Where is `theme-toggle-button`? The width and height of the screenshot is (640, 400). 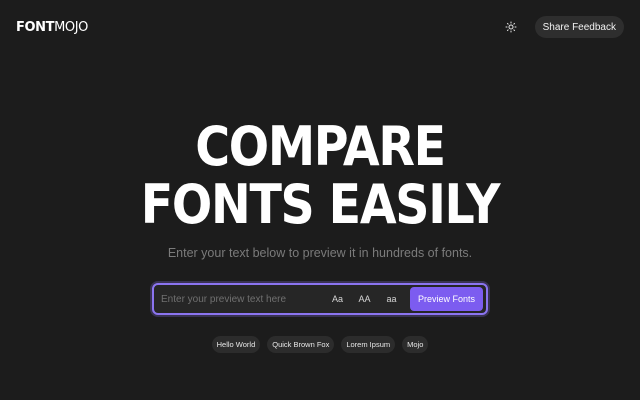
theme-toggle-button is located at coordinates (511, 27).